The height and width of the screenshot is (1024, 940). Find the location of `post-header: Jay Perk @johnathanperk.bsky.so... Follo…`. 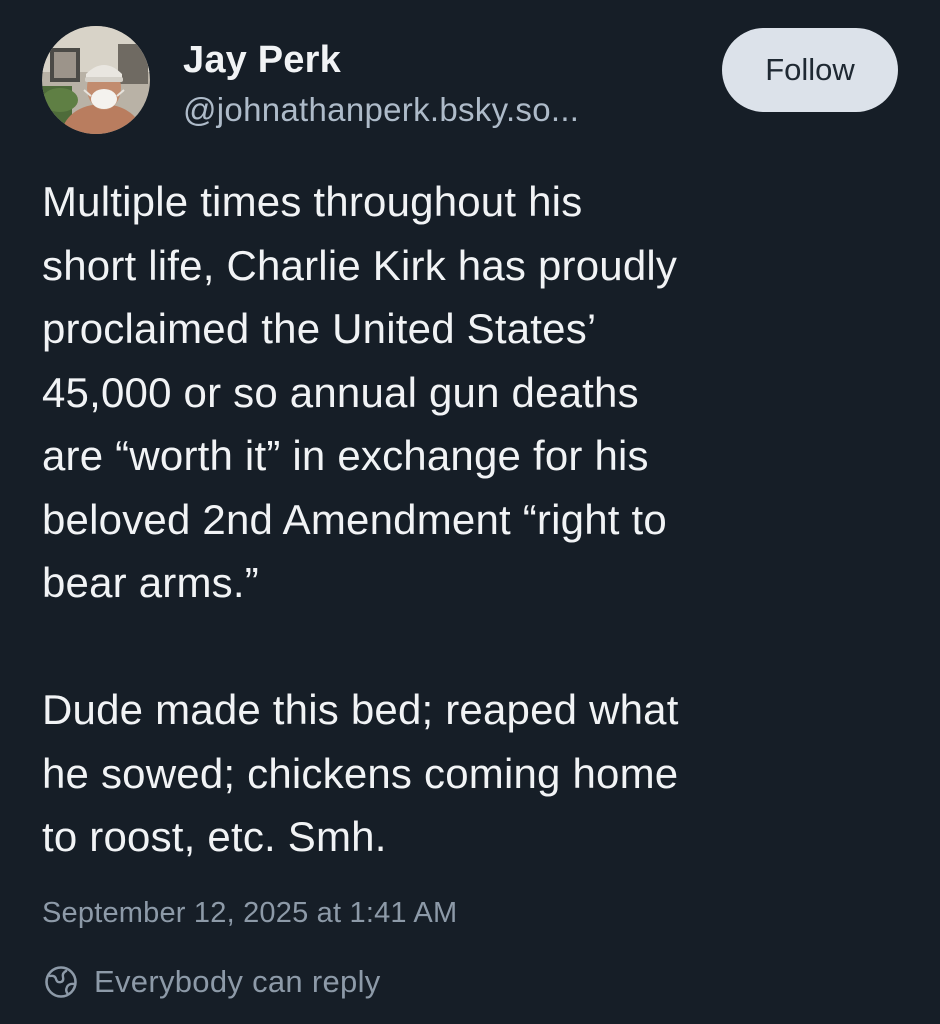

post-header: Jay Perk @johnathanperk.bsky.so... Follo… is located at coordinates (472, 81).